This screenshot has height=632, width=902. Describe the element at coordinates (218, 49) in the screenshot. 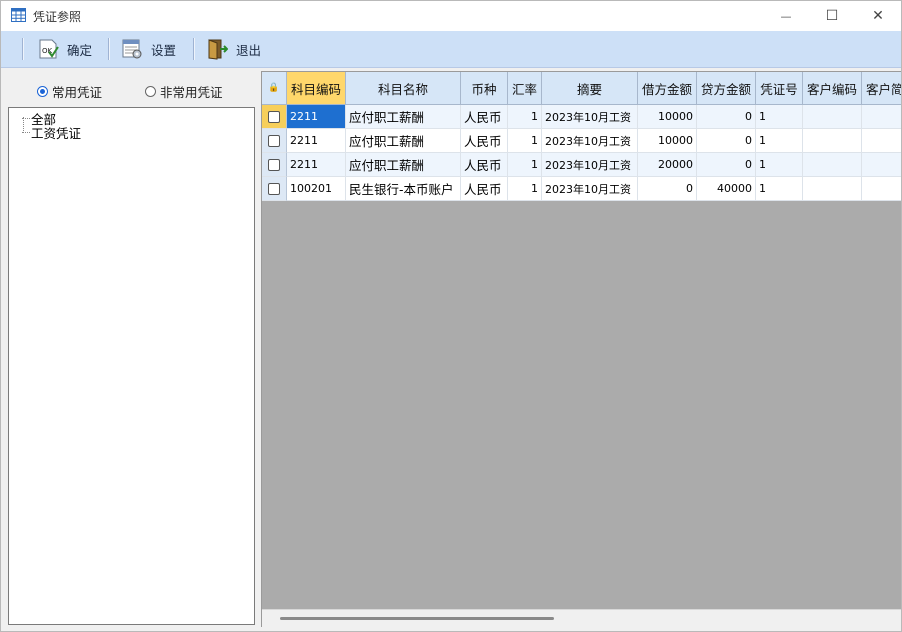

I see `exit-door-icon` at that location.